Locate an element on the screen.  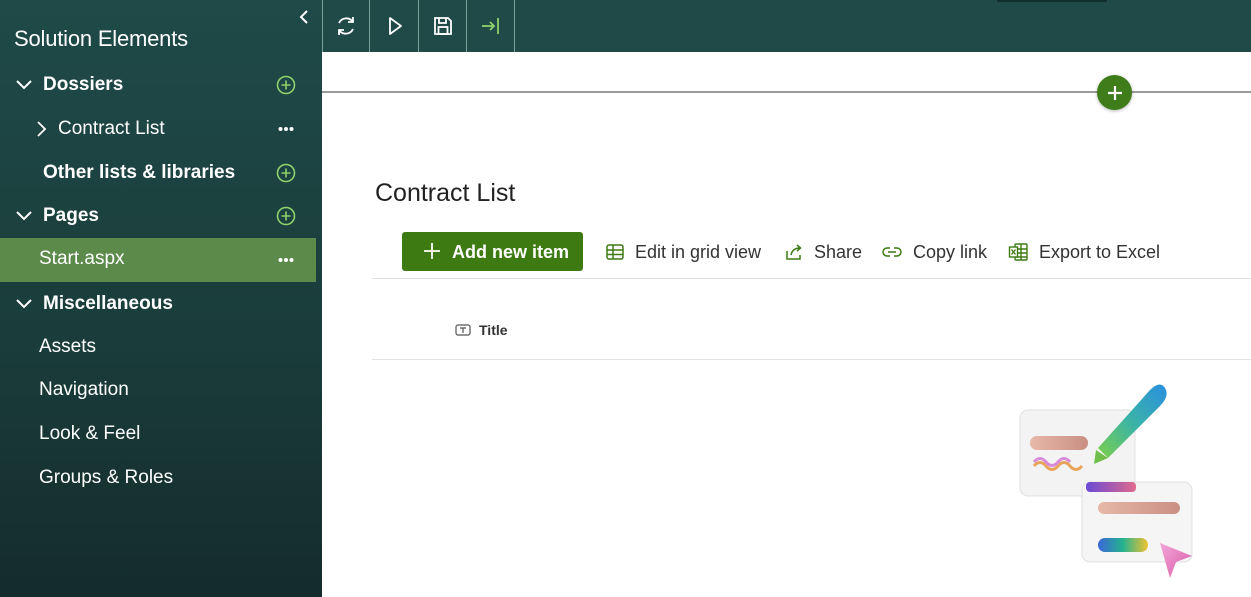
chevron-left-icon is located at coordinates (303, 17).